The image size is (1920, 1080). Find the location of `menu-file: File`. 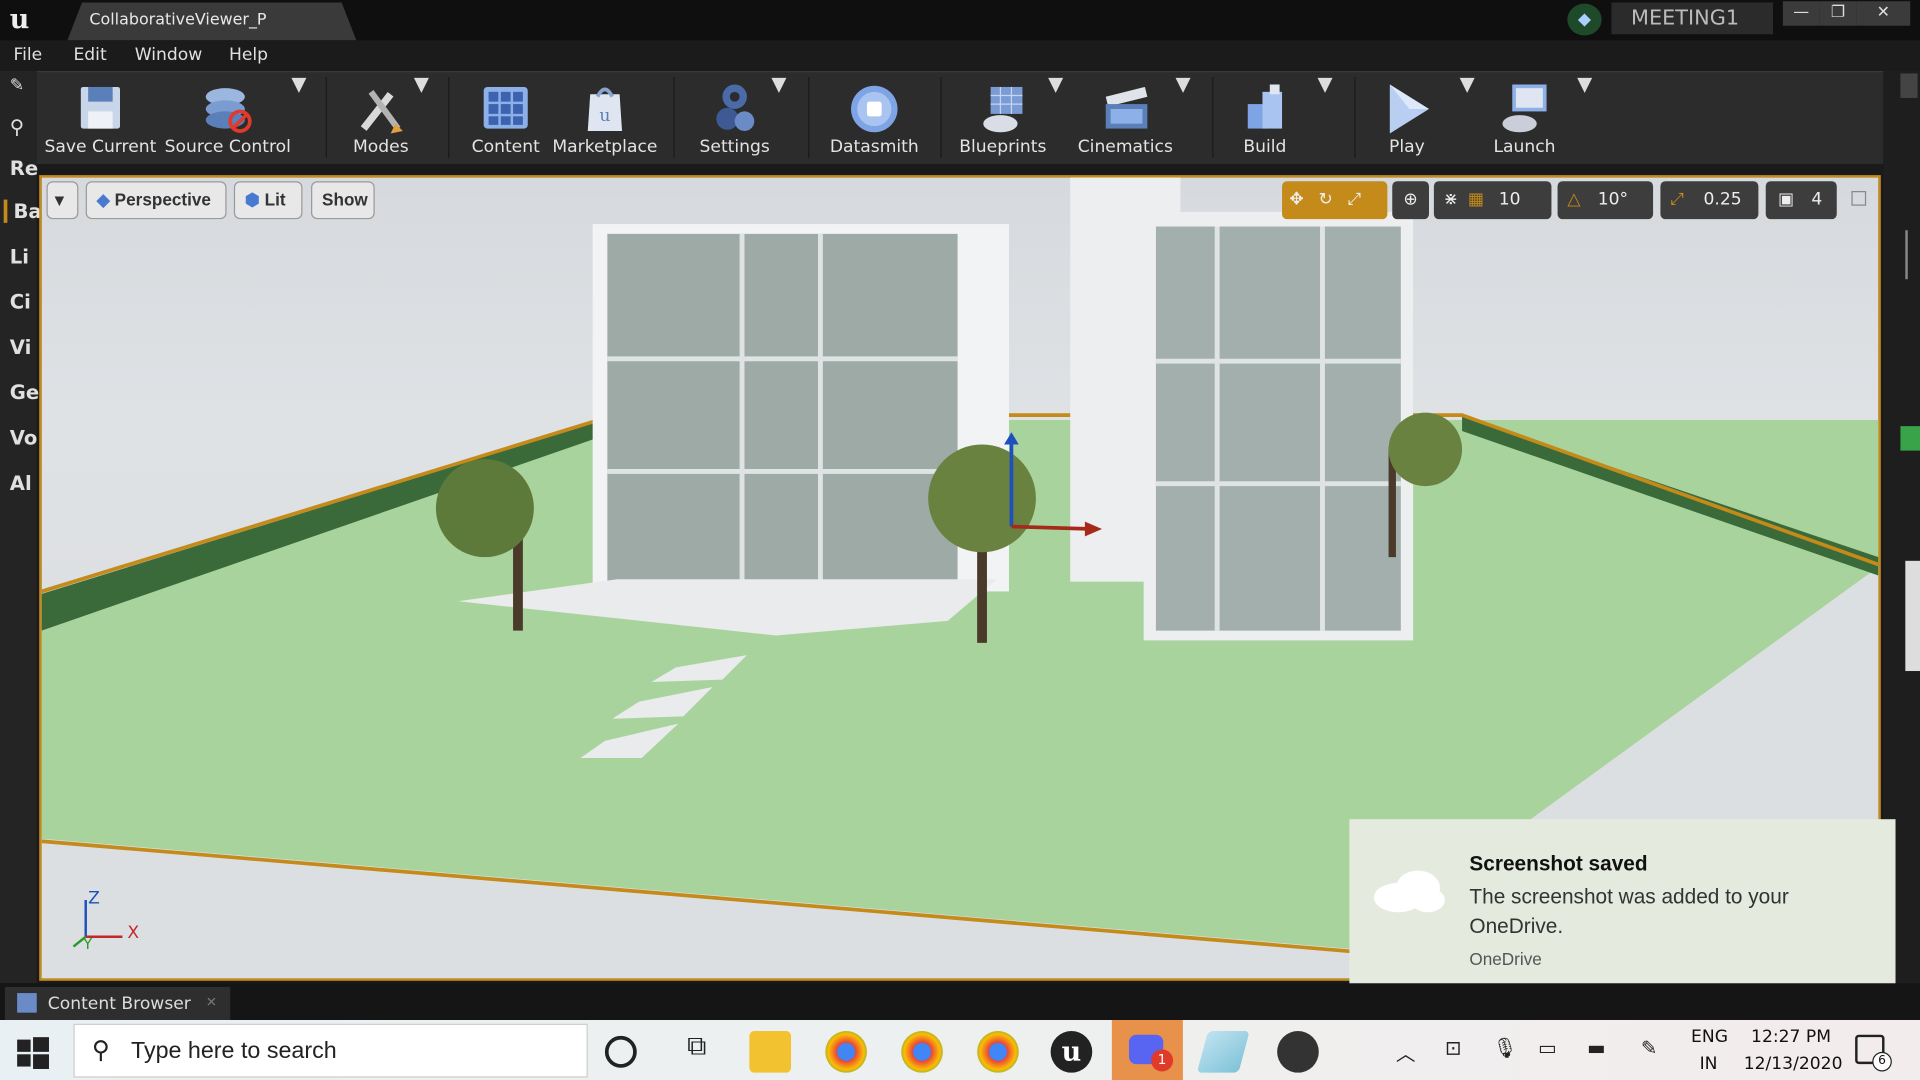

menu-file: File is located at coordinates (27, 55).